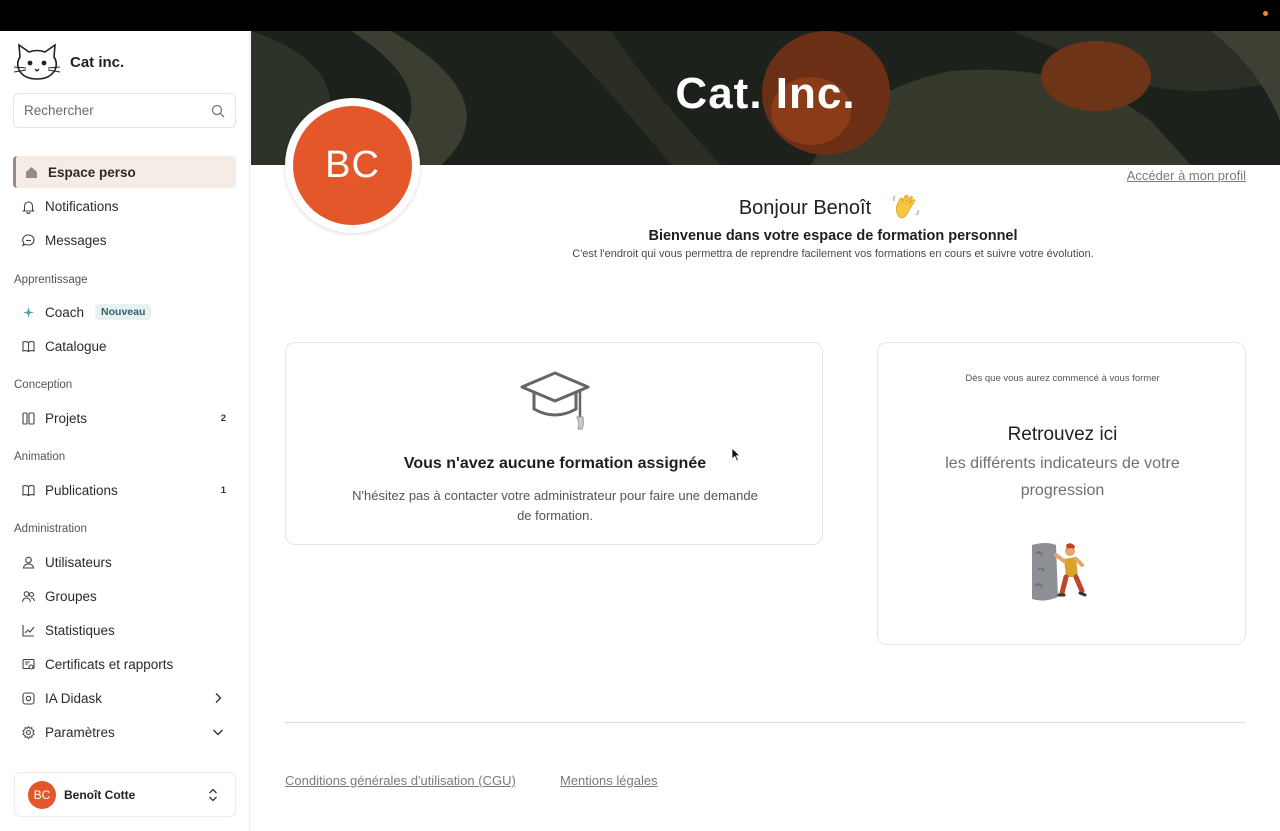  Describe the element at coordinates (28, 698) in the screenshot. I see `ai-icon` at that location.